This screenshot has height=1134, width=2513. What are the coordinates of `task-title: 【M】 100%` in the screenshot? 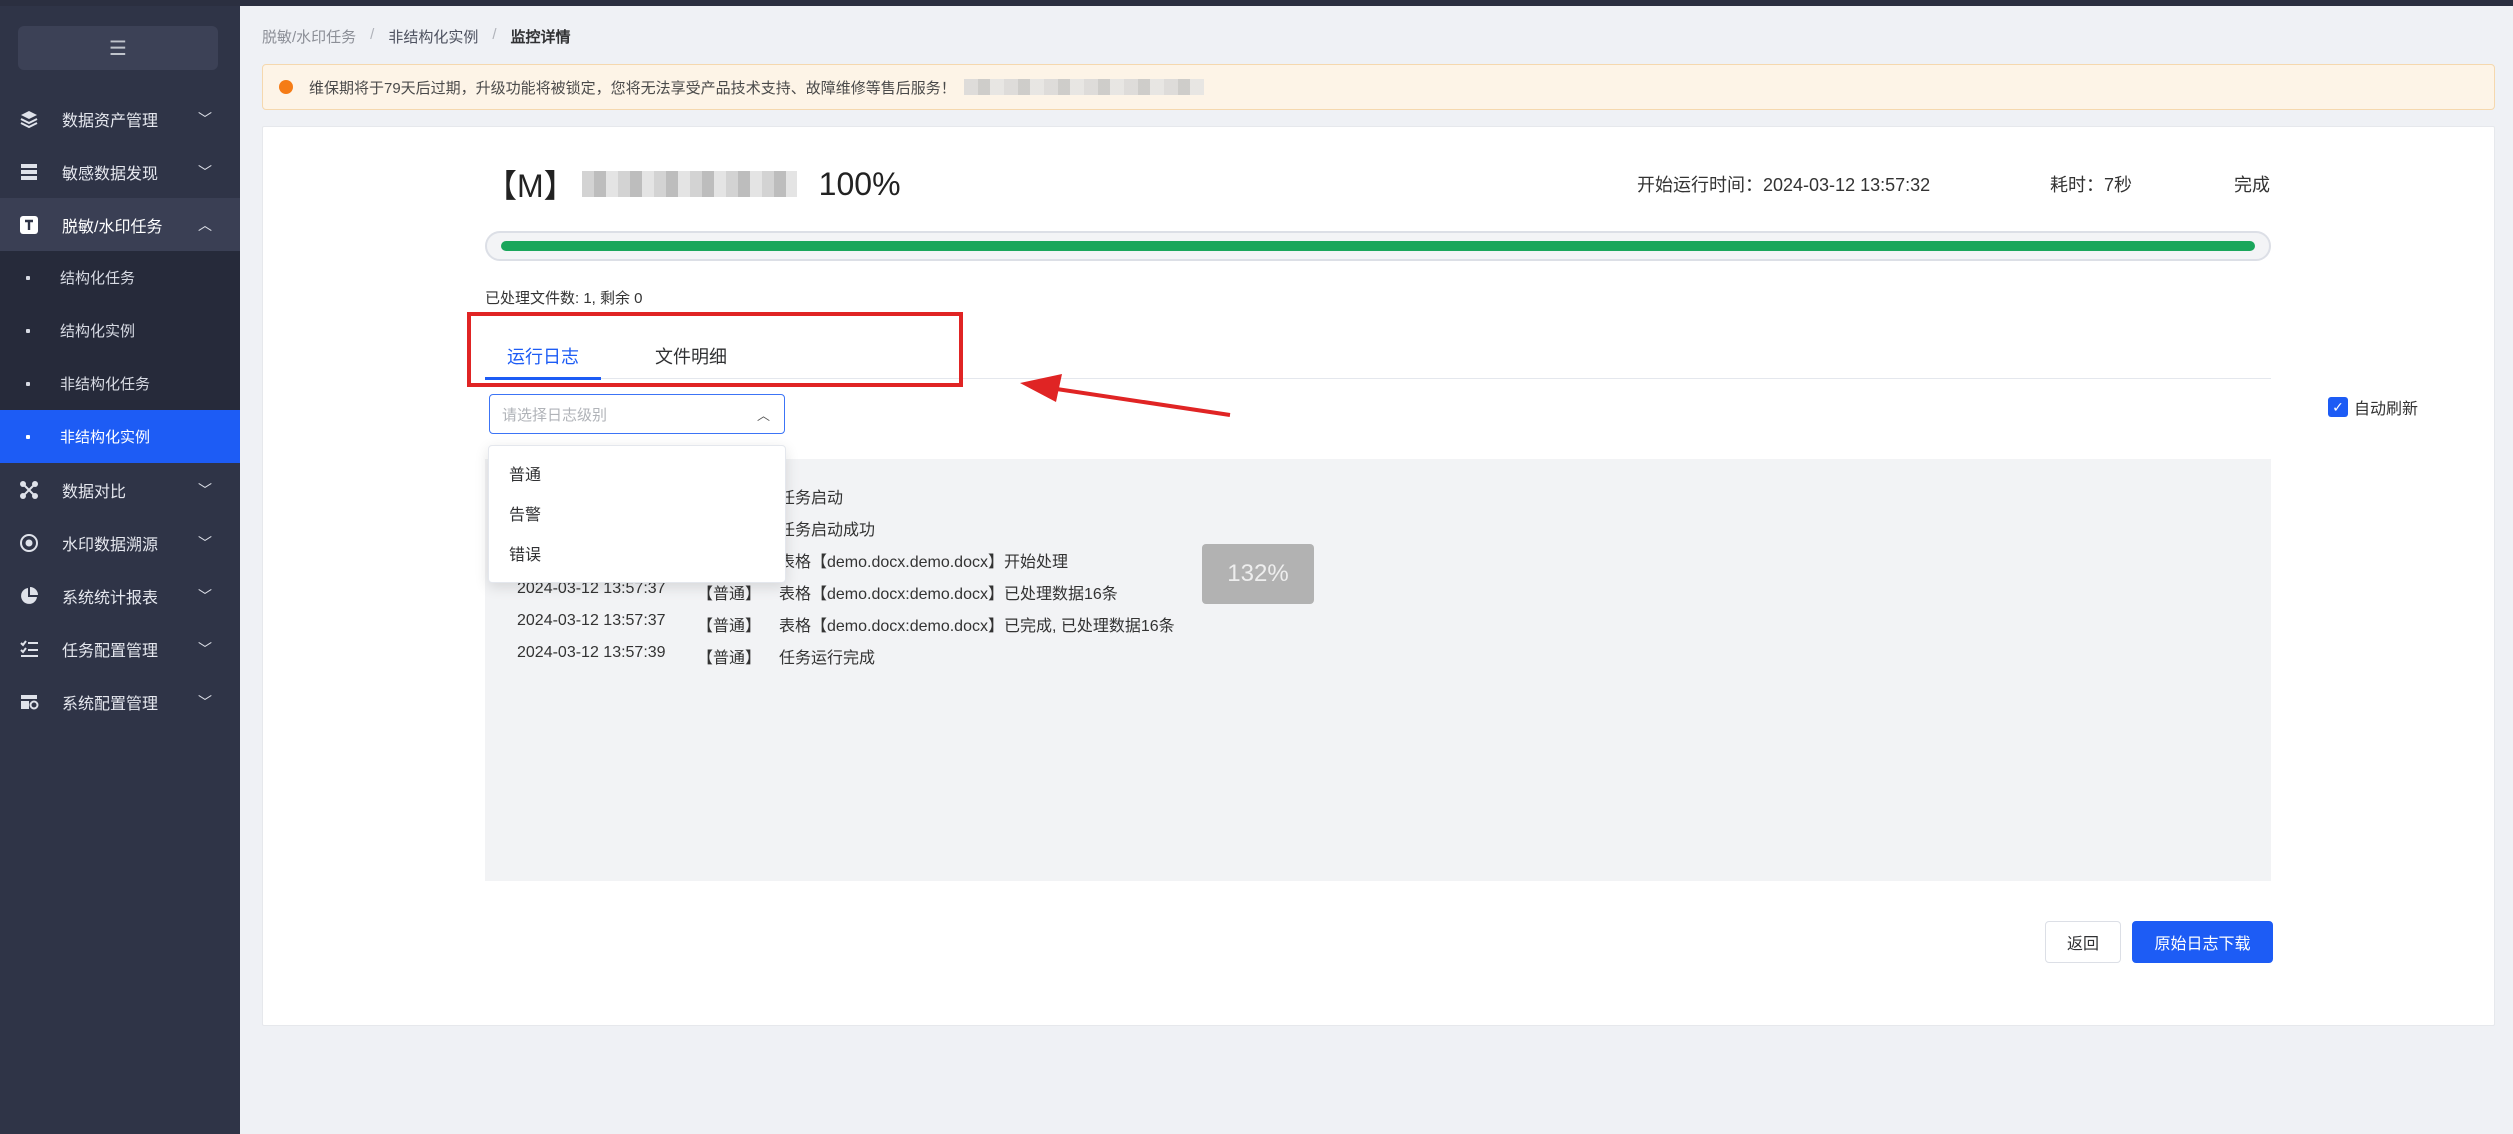 It's located at (693, 184).